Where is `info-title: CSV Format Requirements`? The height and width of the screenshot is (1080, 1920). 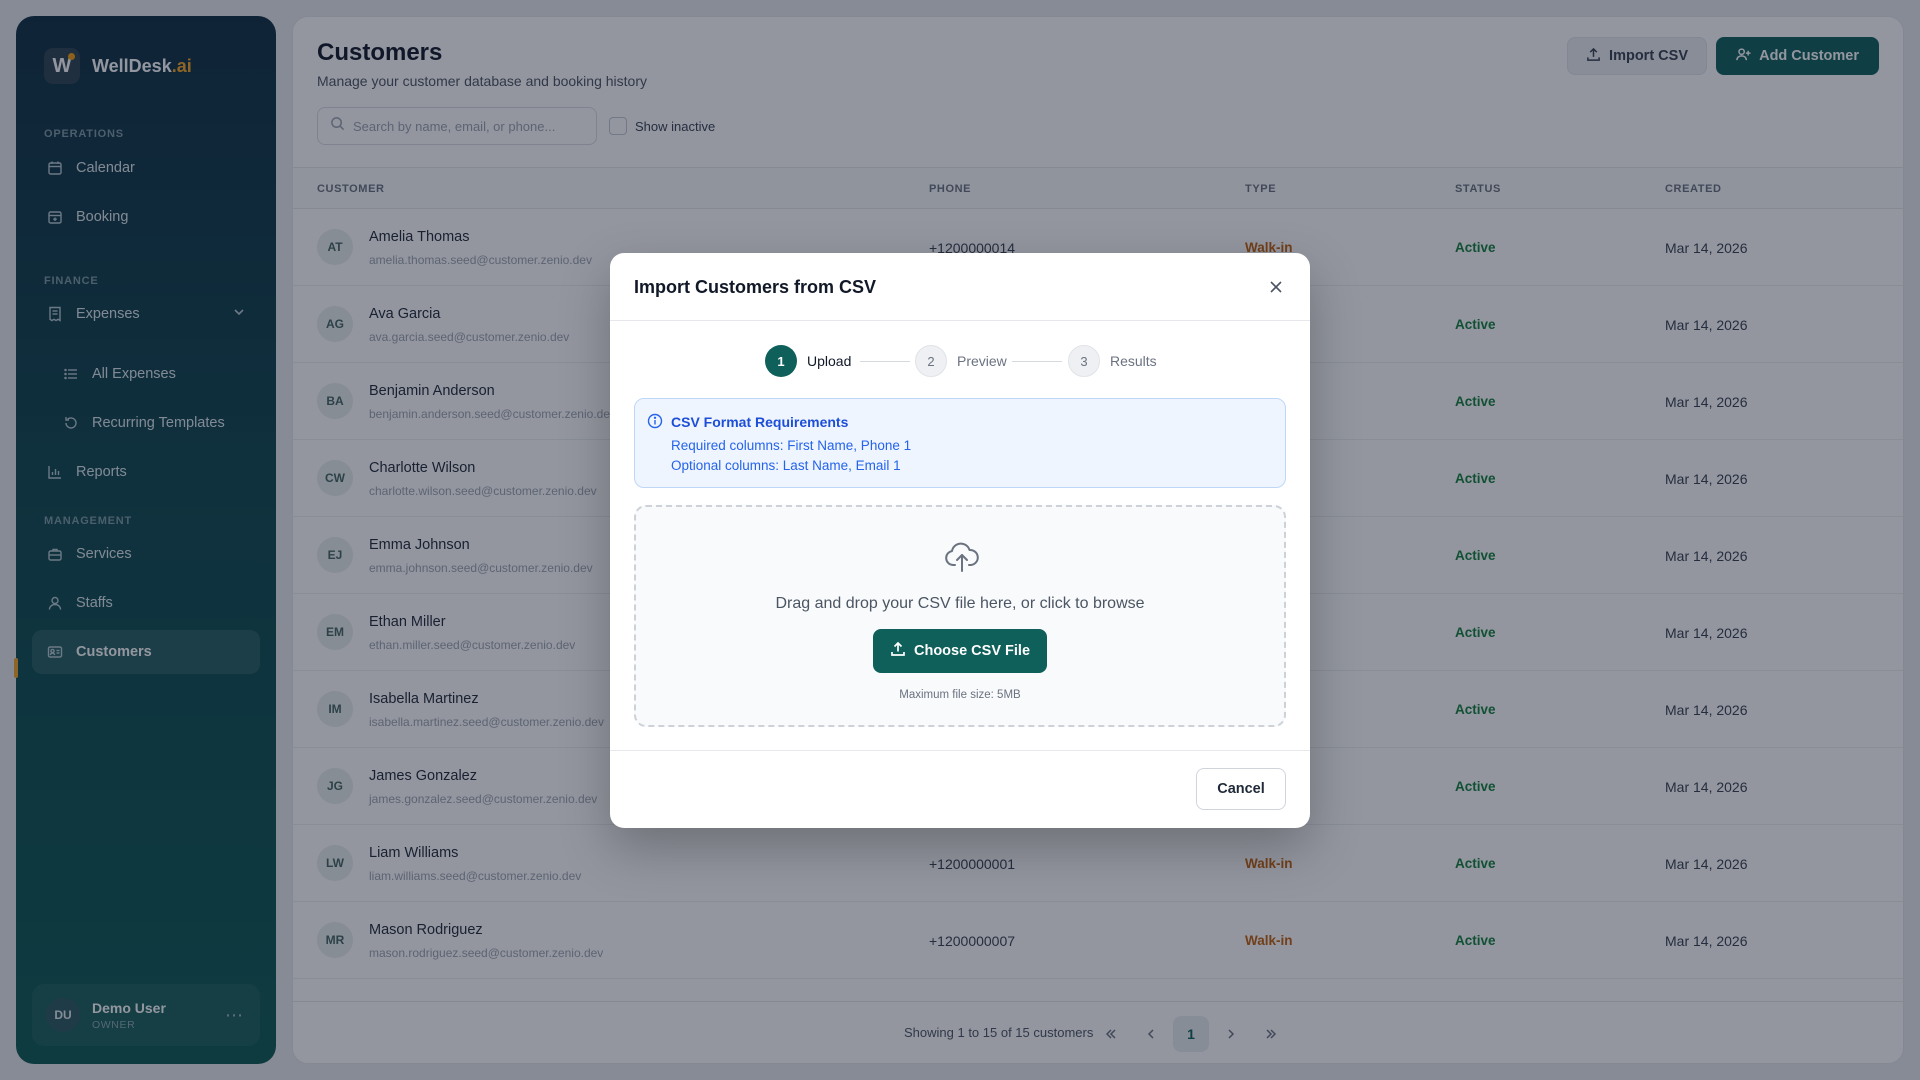 info-title: CSV Format Requirements is located at coordinates (760, 422).